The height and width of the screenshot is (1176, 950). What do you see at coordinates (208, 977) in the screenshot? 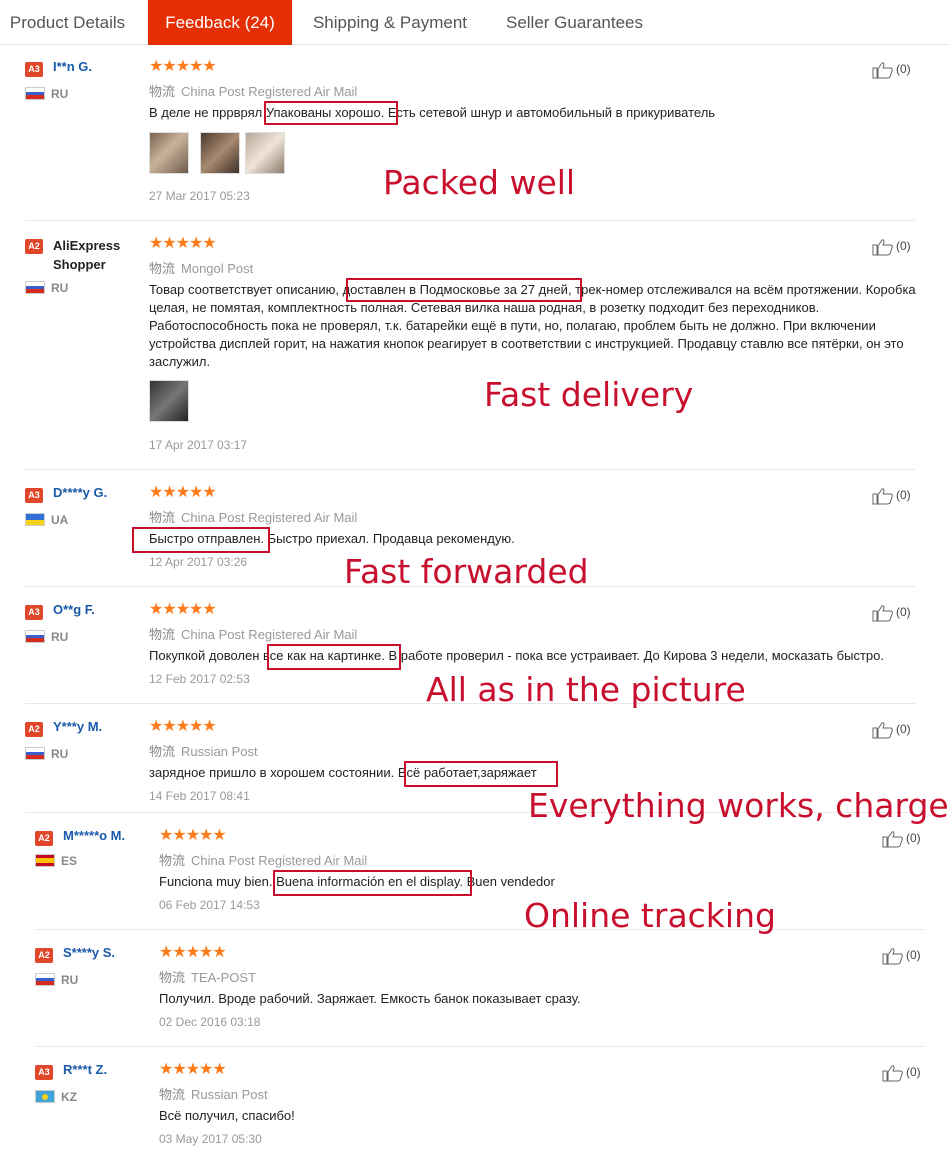
I see `shipping-method: 物流 TEA-POST` at bounding box center [208, 977].